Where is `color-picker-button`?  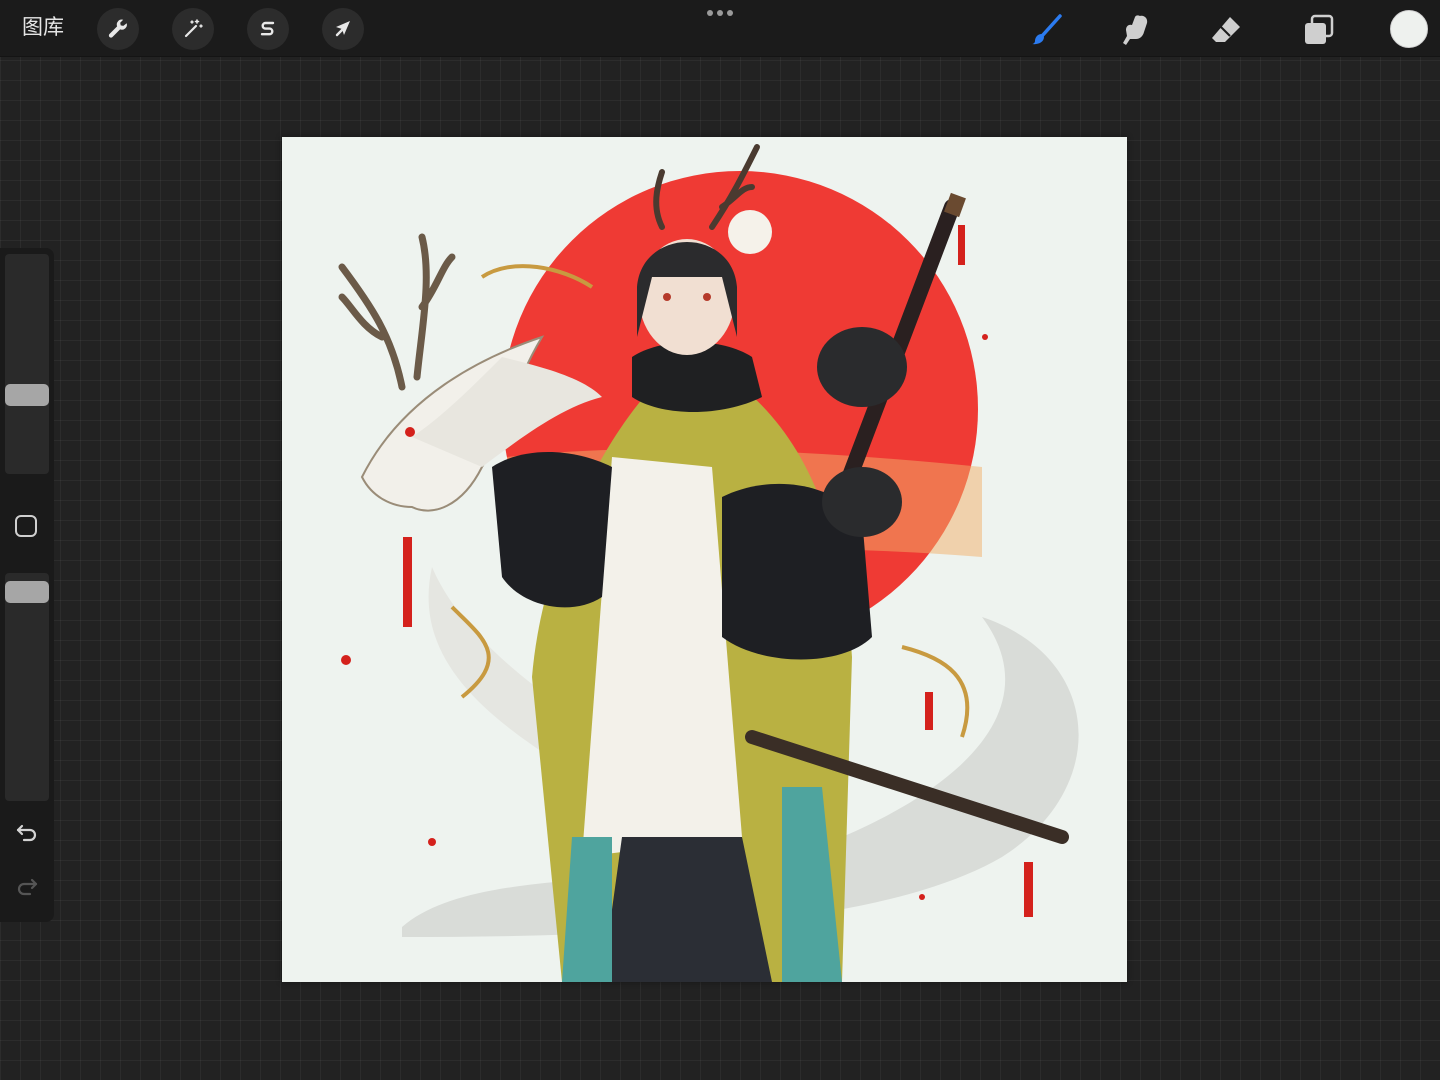
color-picker-button is located at coordinates (1409, 29).